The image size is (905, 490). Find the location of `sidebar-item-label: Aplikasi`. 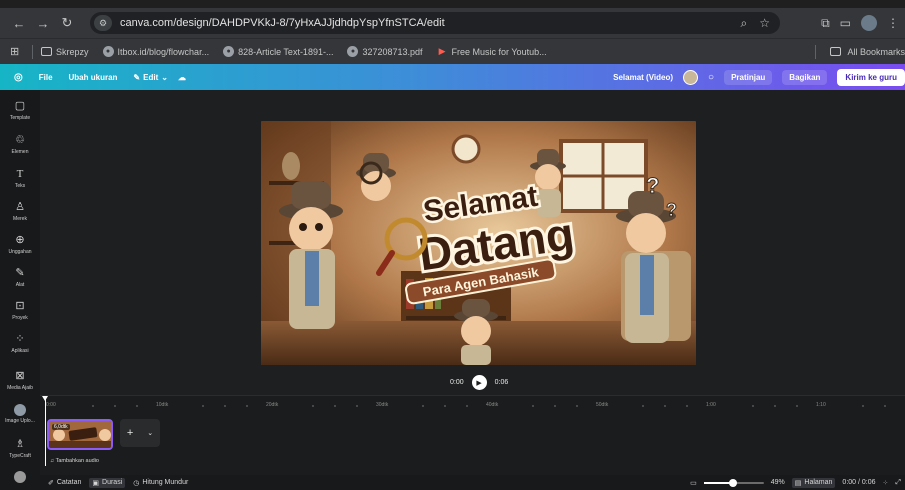

sidebar-item-label: Aplikasi is located at coordinates (20, 351).